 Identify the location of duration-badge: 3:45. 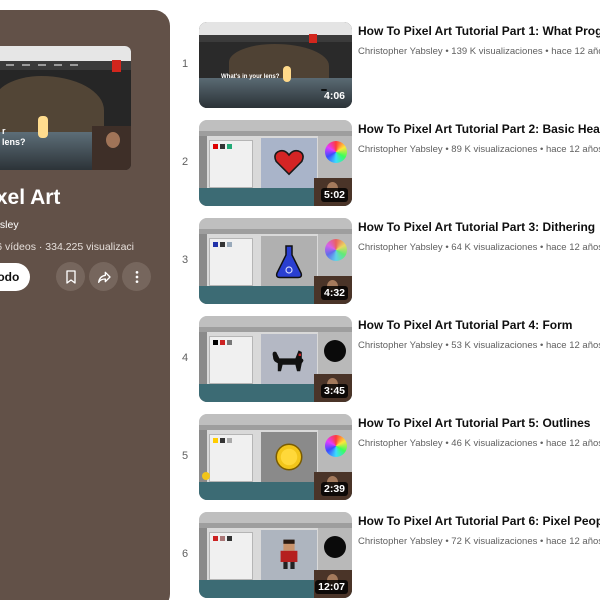
(334, 391).